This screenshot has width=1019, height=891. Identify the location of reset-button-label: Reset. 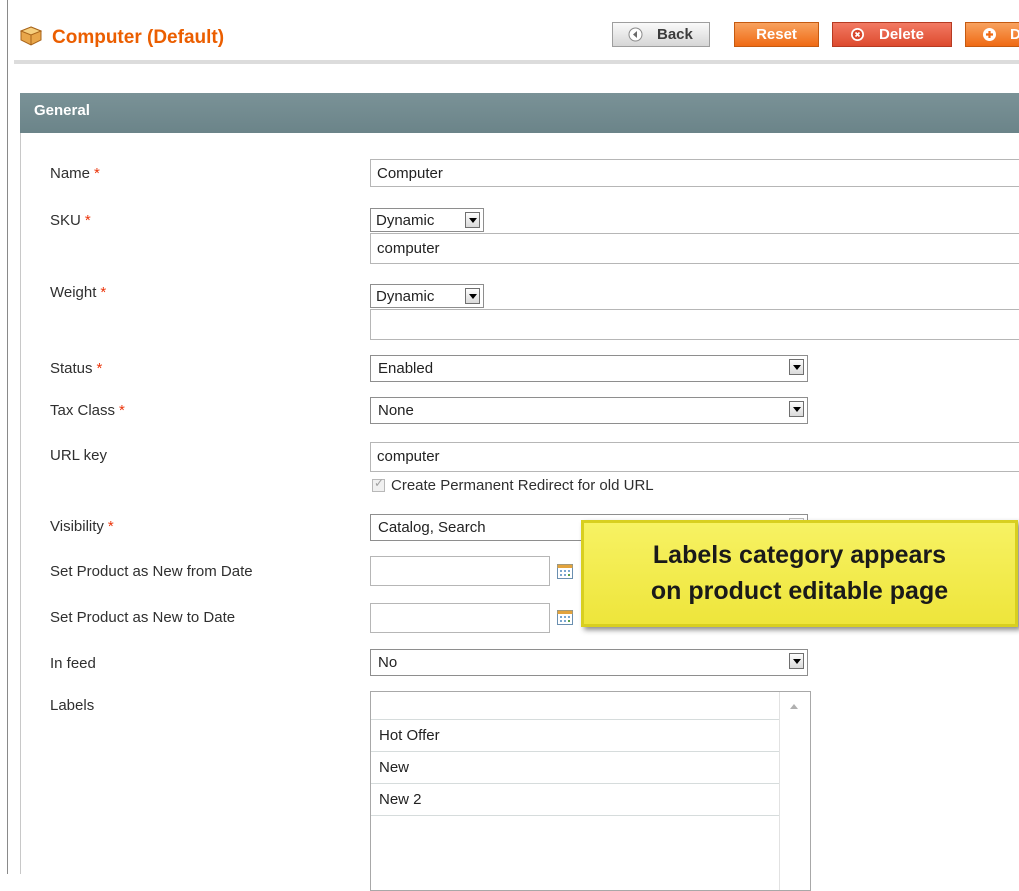
(776, 34).